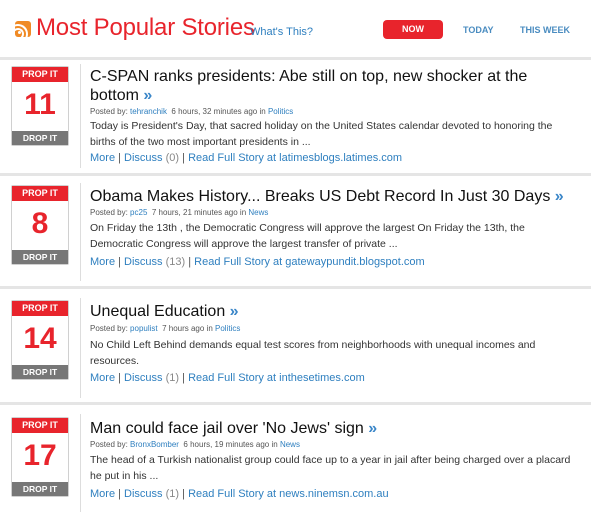 This screenshot has width=591, height=519. What do you see at coordinates (218, 111) in the screenshot?
I see `time-text: 6 hours, 32 minutes ago in` at bounding box center [218, 111].